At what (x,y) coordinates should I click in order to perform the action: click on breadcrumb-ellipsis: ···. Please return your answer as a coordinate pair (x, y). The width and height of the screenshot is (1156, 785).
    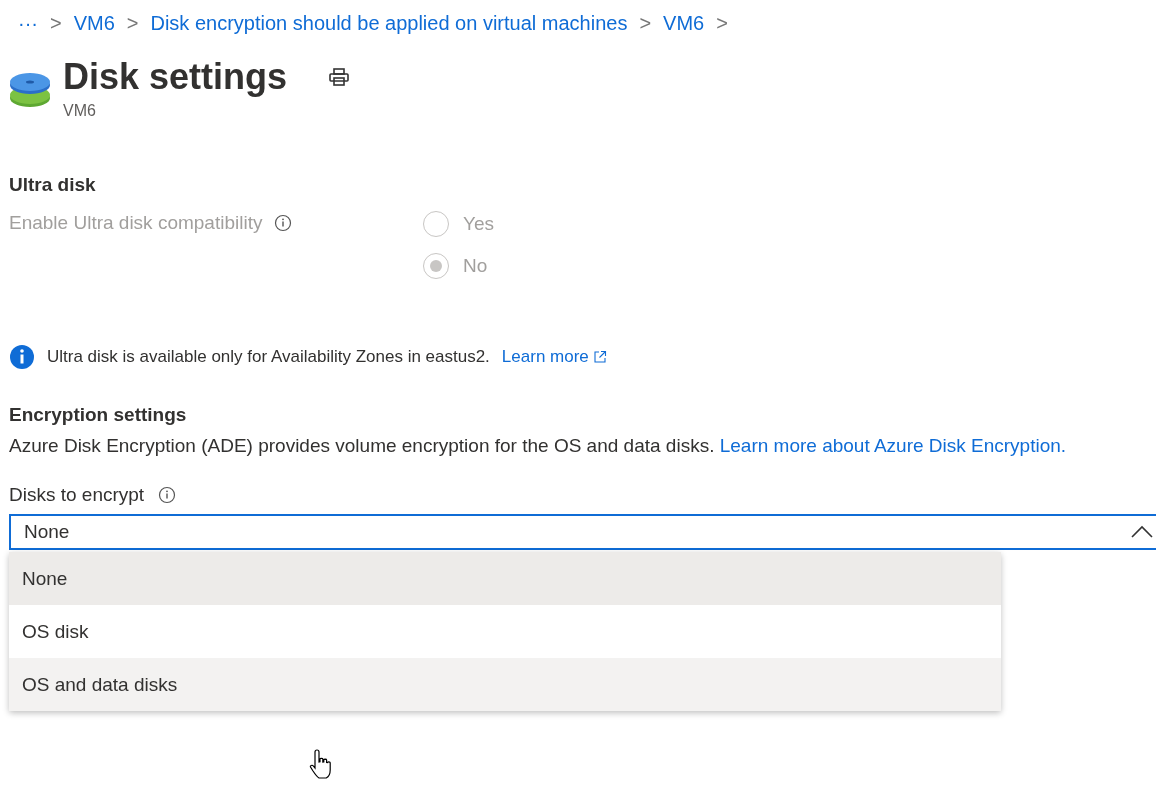
    Looking at the image, I should click on (28, 23).